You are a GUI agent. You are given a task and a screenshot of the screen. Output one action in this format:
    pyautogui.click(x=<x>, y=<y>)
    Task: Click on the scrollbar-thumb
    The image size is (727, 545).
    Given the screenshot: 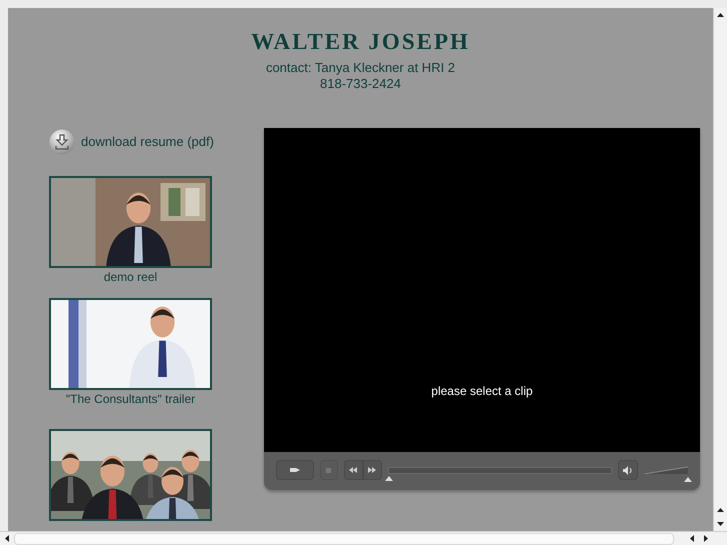 What is the action you would take?
    pyautogui.click(x=344, y=538)
    